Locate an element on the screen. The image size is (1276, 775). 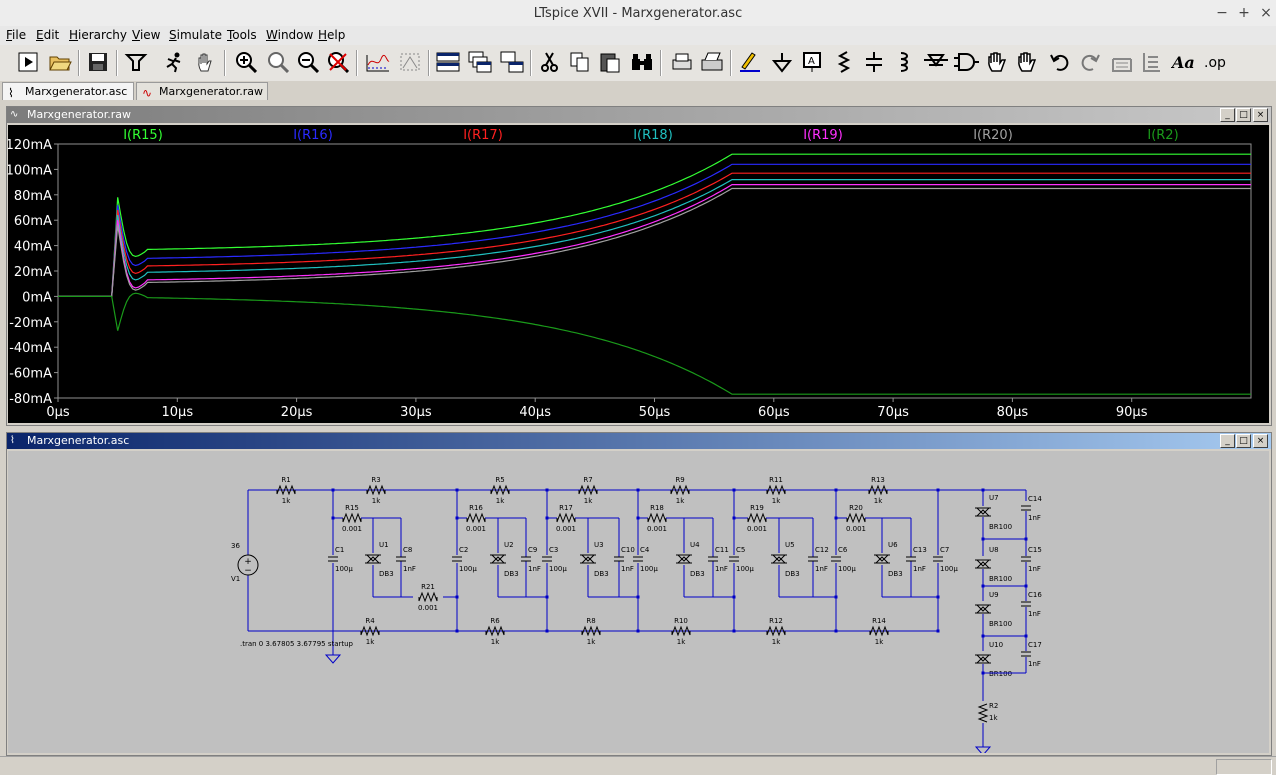
print-preview-icon is located at coordinates (682, 62).